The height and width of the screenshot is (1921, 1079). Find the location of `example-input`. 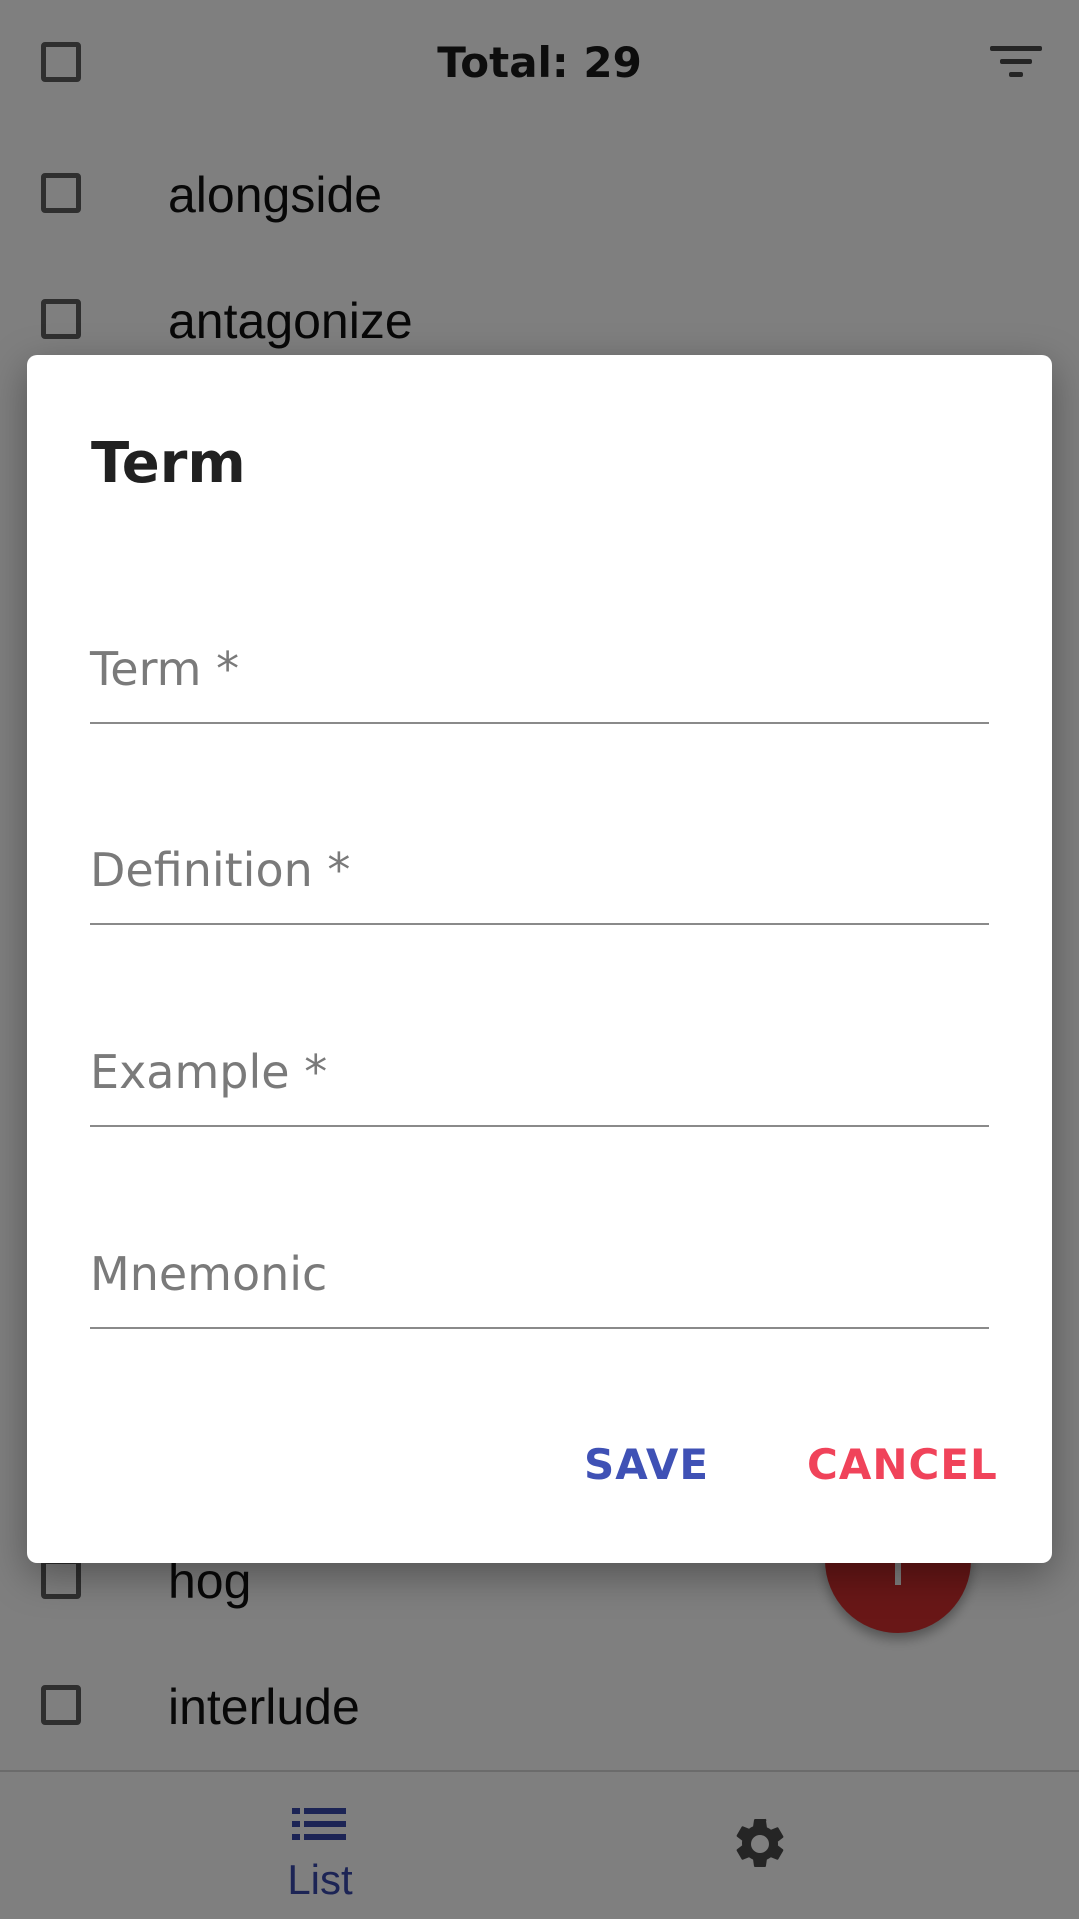

example-input is located at coordinates (539, 1075).